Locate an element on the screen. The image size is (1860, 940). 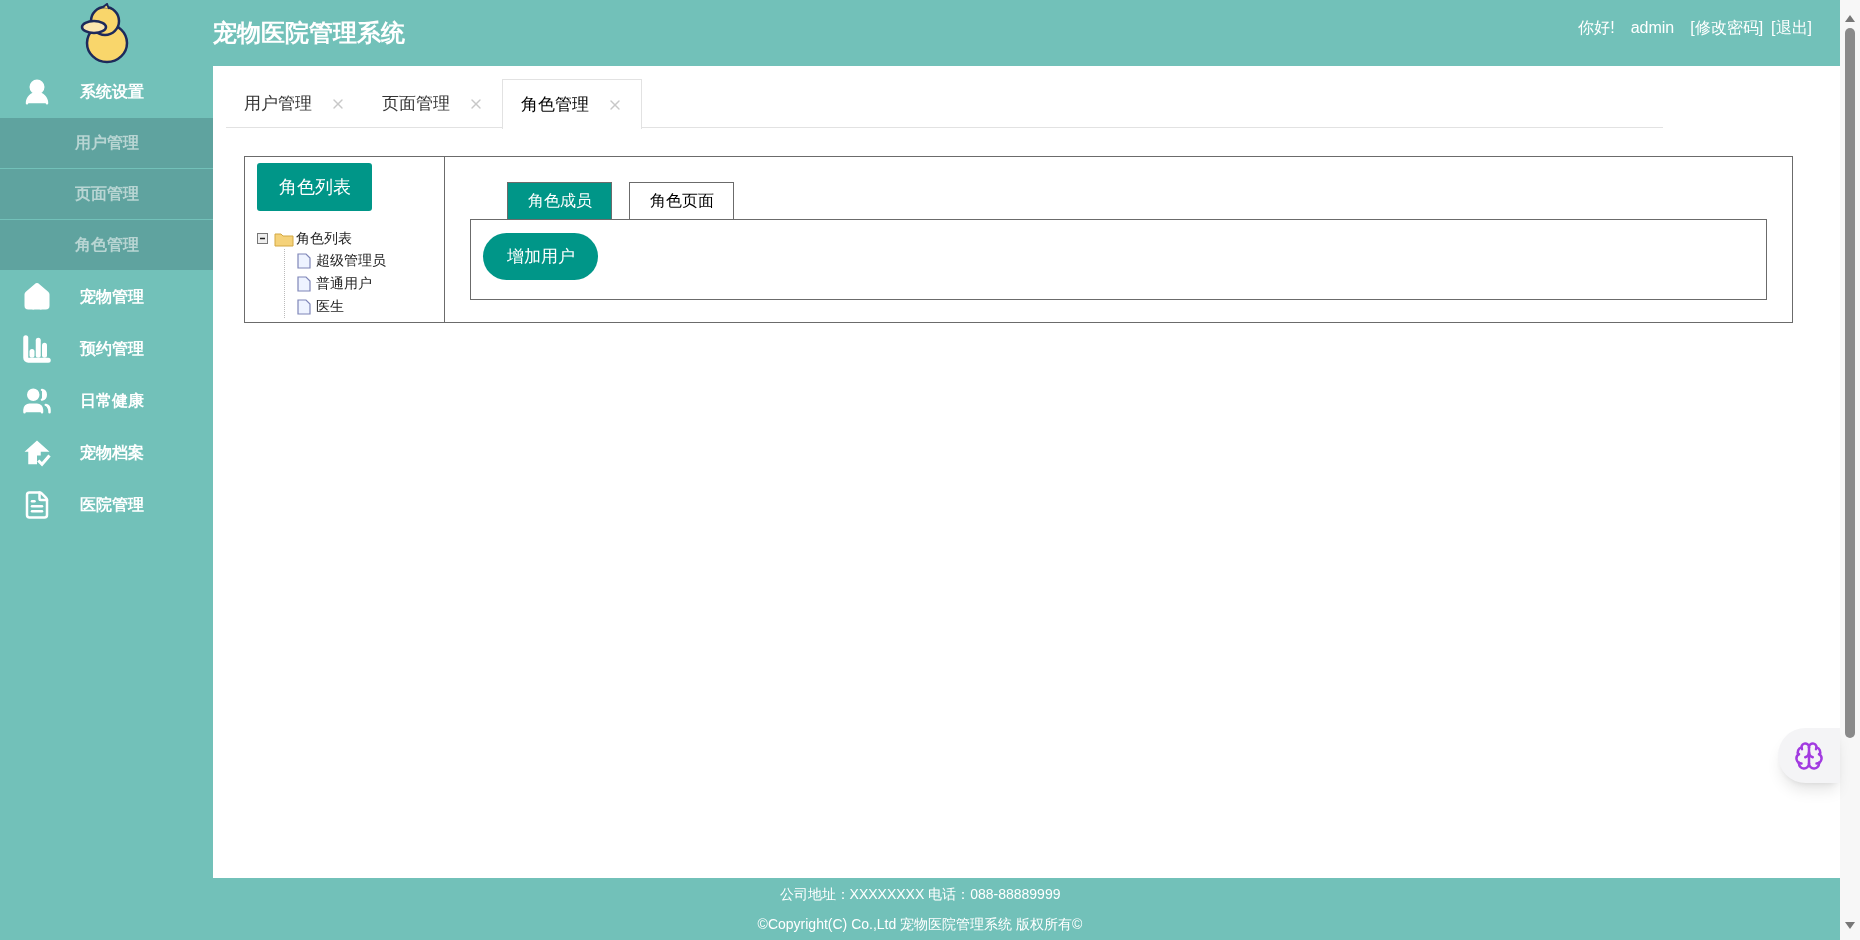
submenu-item: 用户管理 is located at coordinates (106, 143).